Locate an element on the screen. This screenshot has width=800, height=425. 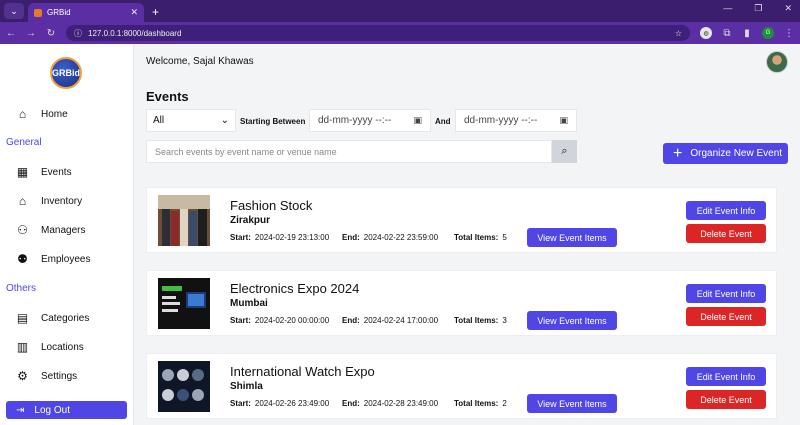
favicon-icon is located at coordinates (38, 12).